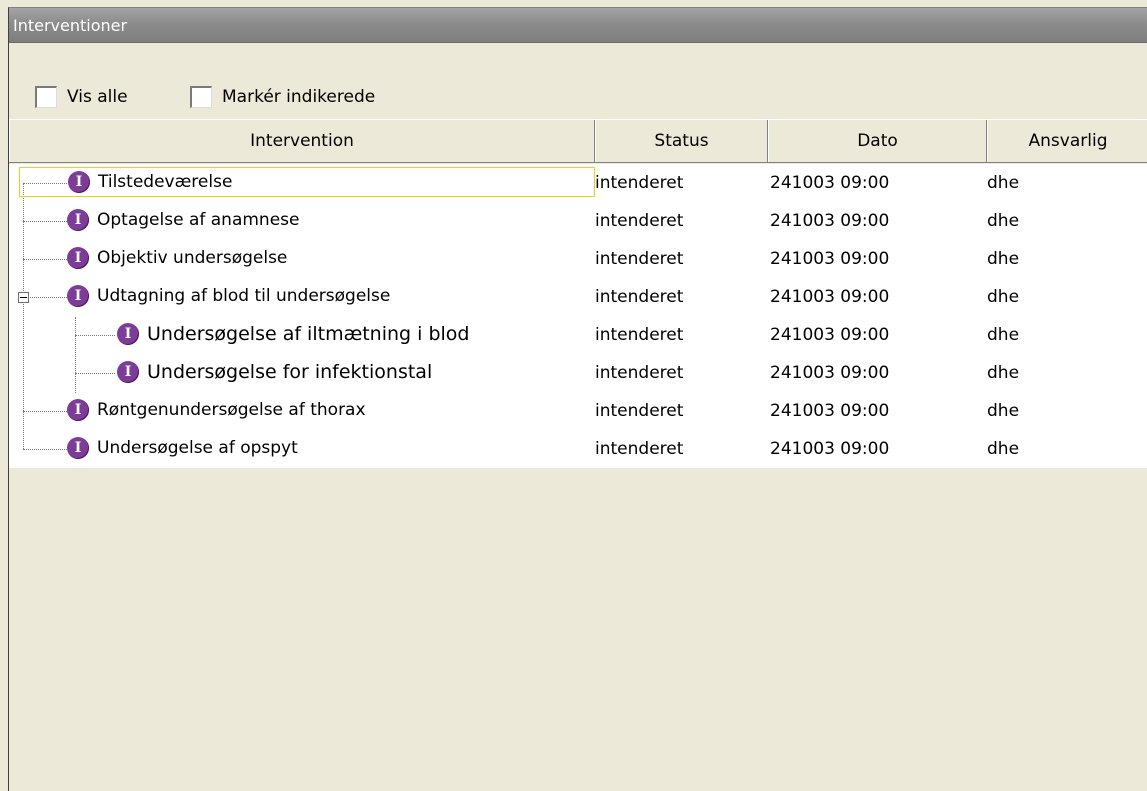 This screenshot has height=791, width=1147. I want to click on intervention-node: I Røntgenundersøgelse af thorax, so click(194, 410).